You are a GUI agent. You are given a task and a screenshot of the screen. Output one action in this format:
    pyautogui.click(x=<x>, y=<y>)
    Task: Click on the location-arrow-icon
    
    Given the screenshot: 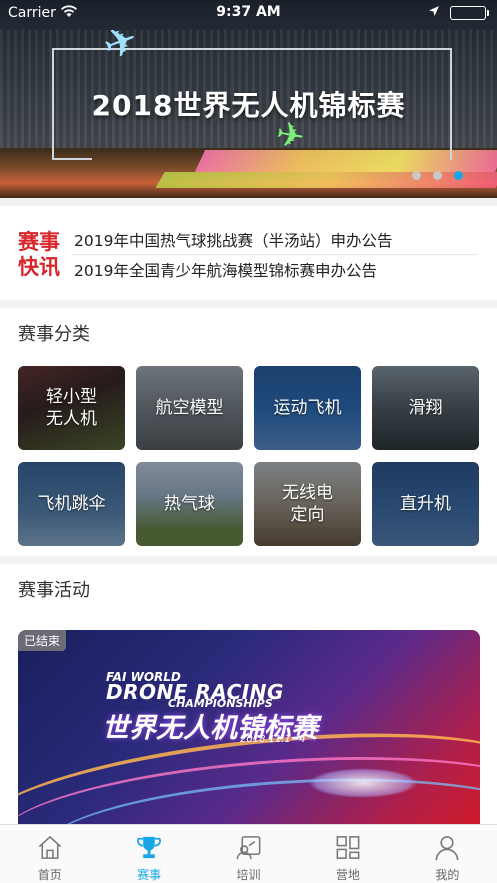 What is the action you would take?
    pyautogui.click(x=434, y=13)
    